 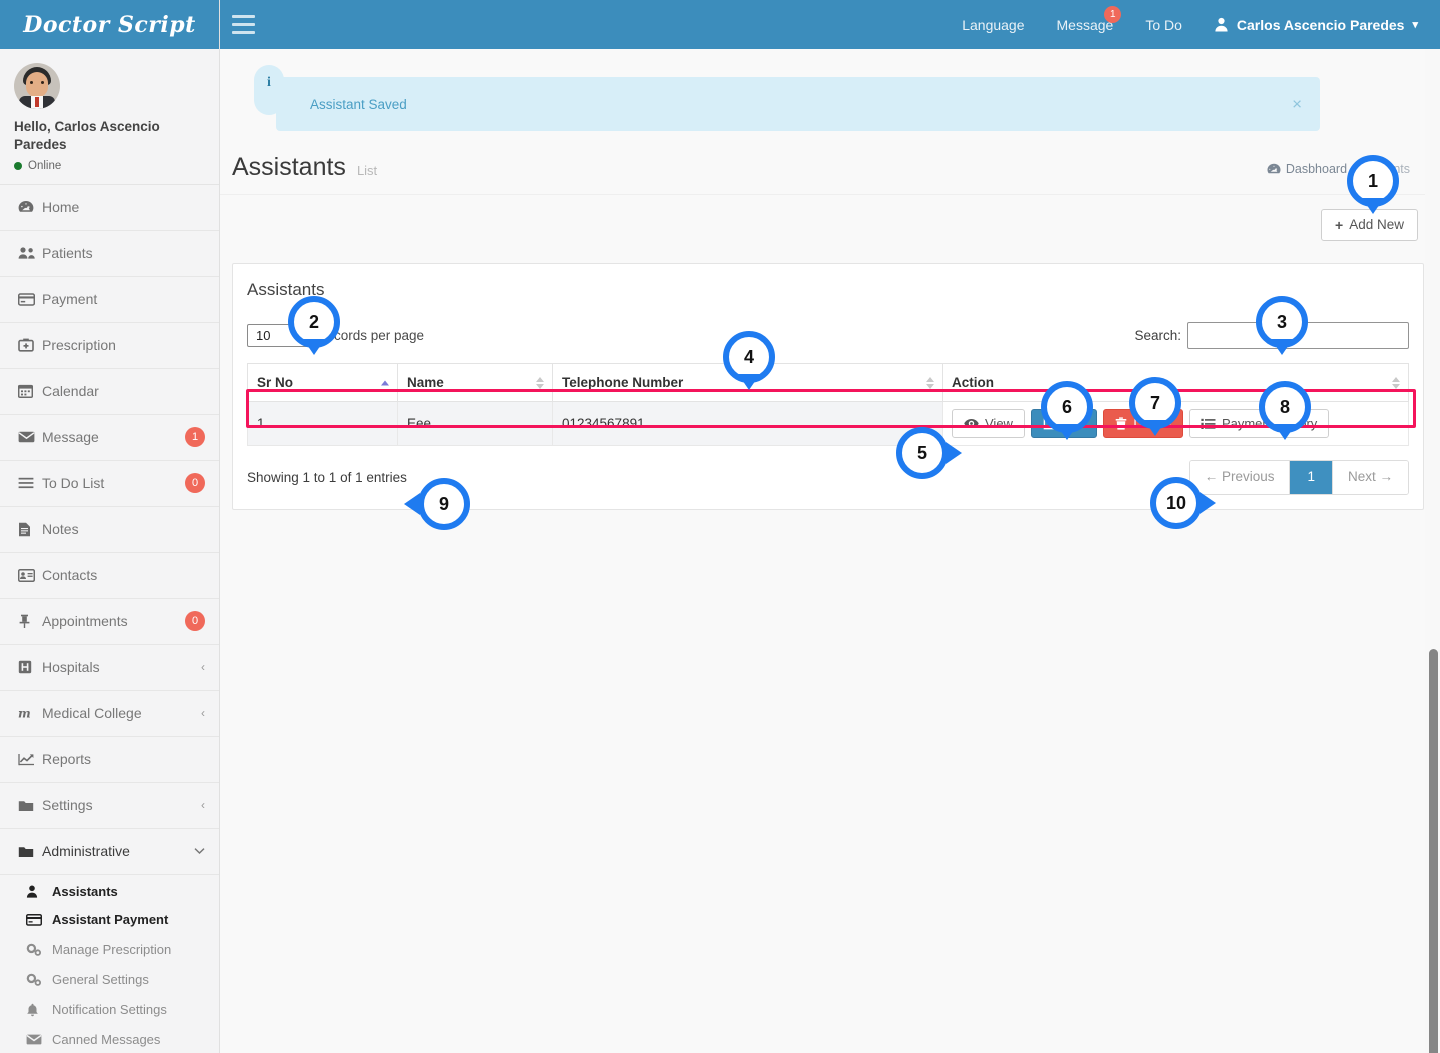 I want to click on pagination-previous: ← Previous, so click(x=1240, y=477).